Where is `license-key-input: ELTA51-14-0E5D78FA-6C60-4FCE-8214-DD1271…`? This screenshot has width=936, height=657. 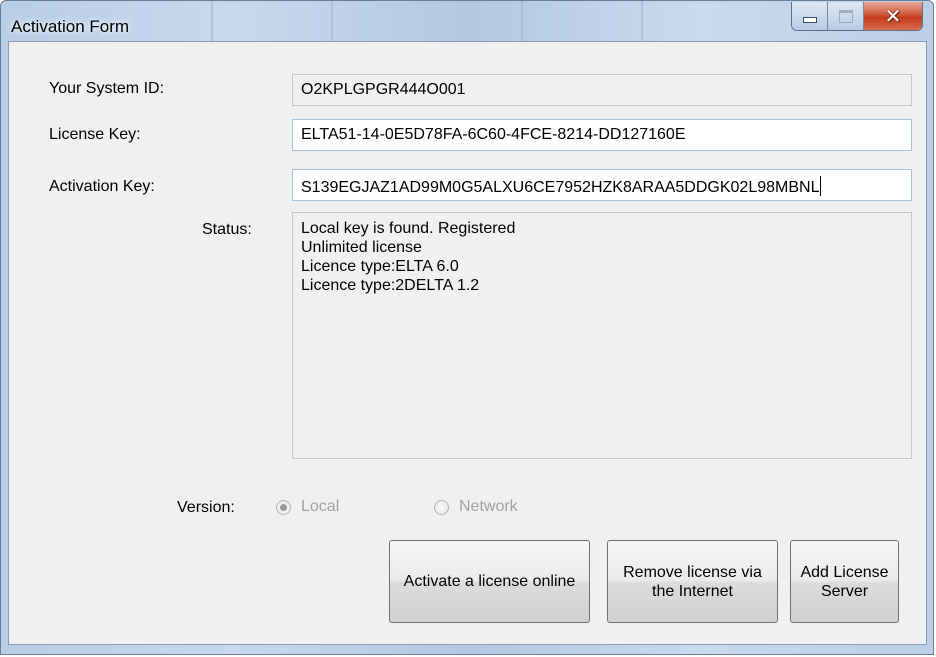 license-key-input: ELTA51-14-0E5D78FA-6C60-4FCE-8214-DD1271… is located at coordinates (602, 135).